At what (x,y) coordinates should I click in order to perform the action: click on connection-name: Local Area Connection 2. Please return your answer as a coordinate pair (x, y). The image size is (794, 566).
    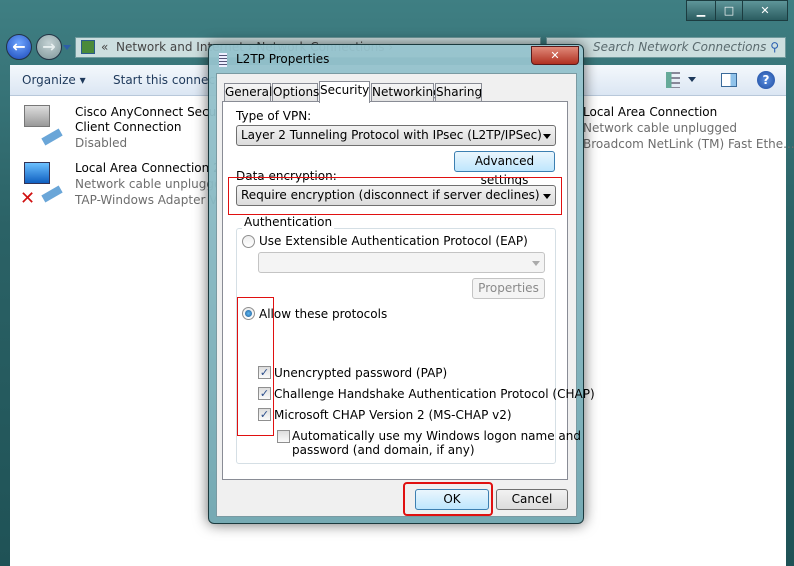
    Looking at the image, I should click on (148, 168).